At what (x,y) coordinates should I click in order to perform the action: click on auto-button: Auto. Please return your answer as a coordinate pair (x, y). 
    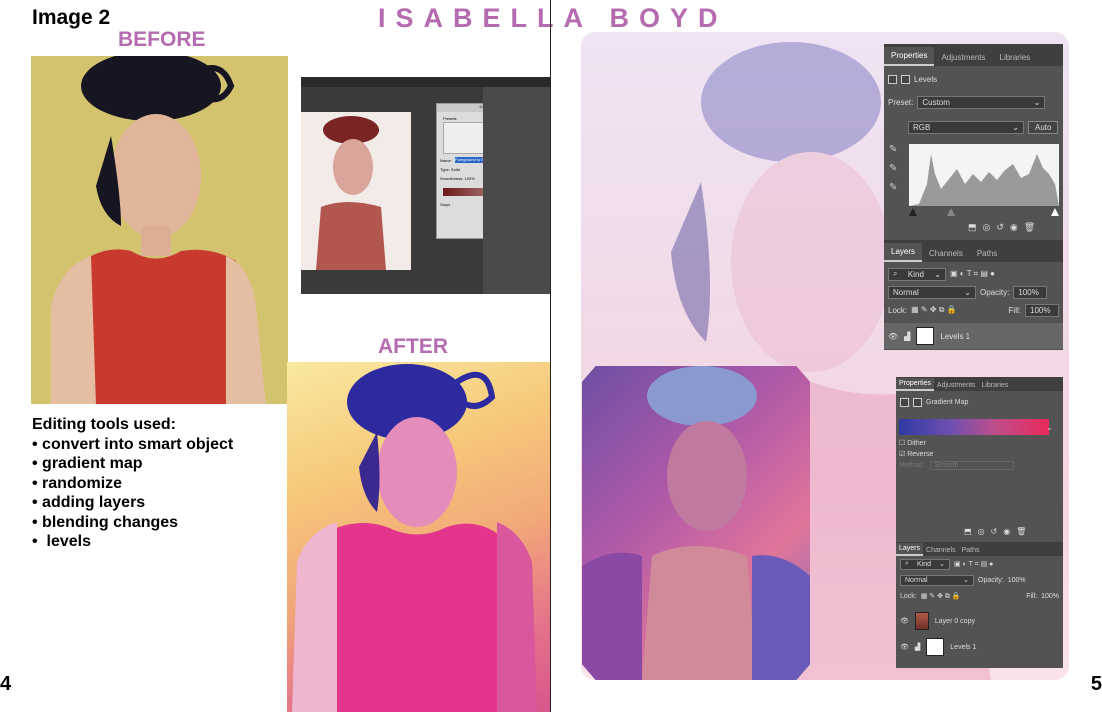
    Looking at the image, I should click on (1043, 127).